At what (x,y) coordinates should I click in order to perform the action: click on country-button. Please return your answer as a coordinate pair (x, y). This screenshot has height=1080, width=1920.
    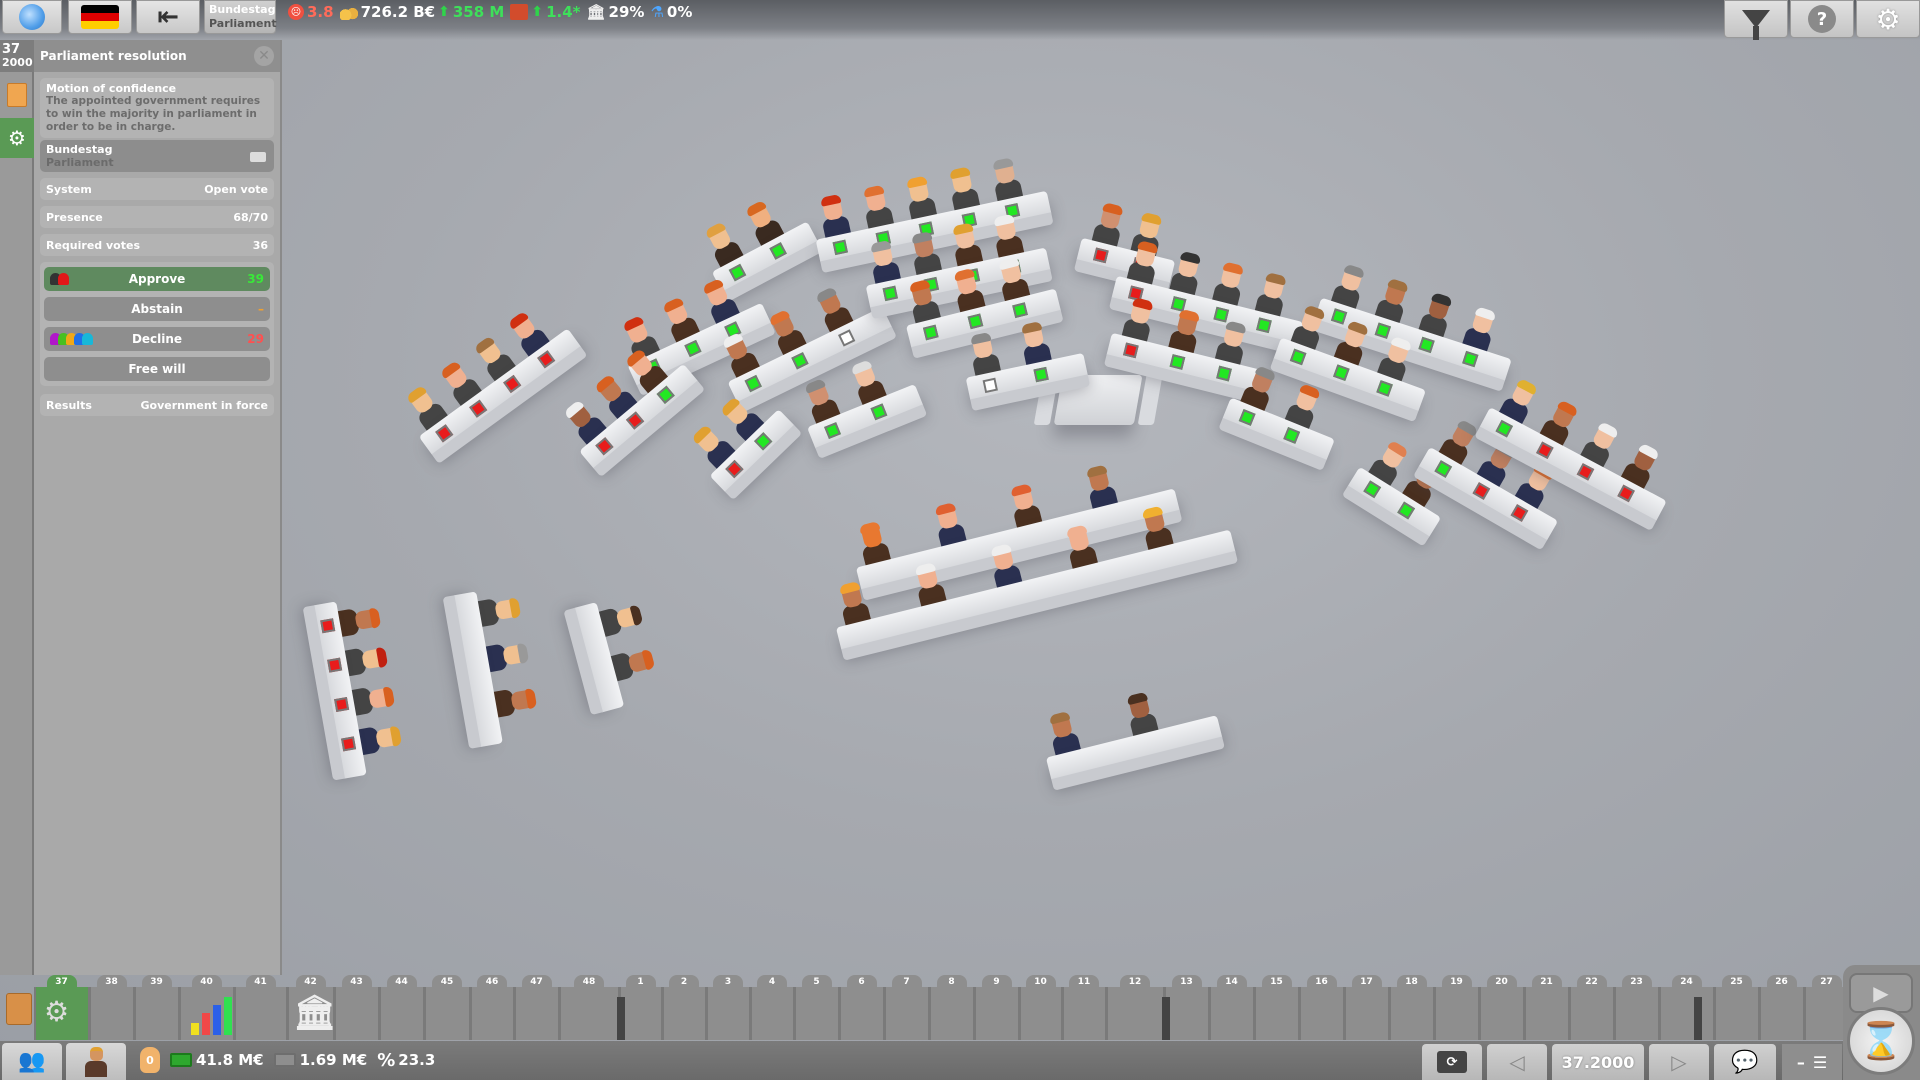
    Looking at the image, I should click on (100, 17).